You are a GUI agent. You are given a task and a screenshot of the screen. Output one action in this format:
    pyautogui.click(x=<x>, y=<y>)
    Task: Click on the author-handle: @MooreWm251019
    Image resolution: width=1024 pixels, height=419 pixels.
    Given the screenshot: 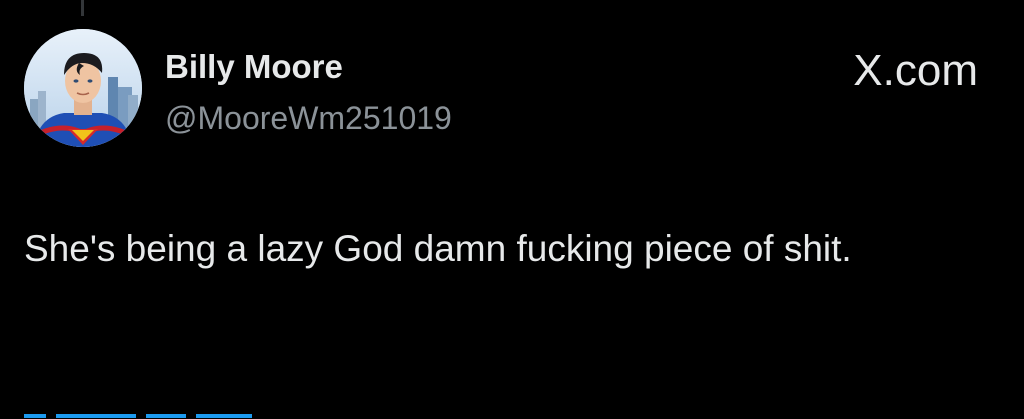 What is the action you would take?
    pyautogui.click(x=308, y=118)
    